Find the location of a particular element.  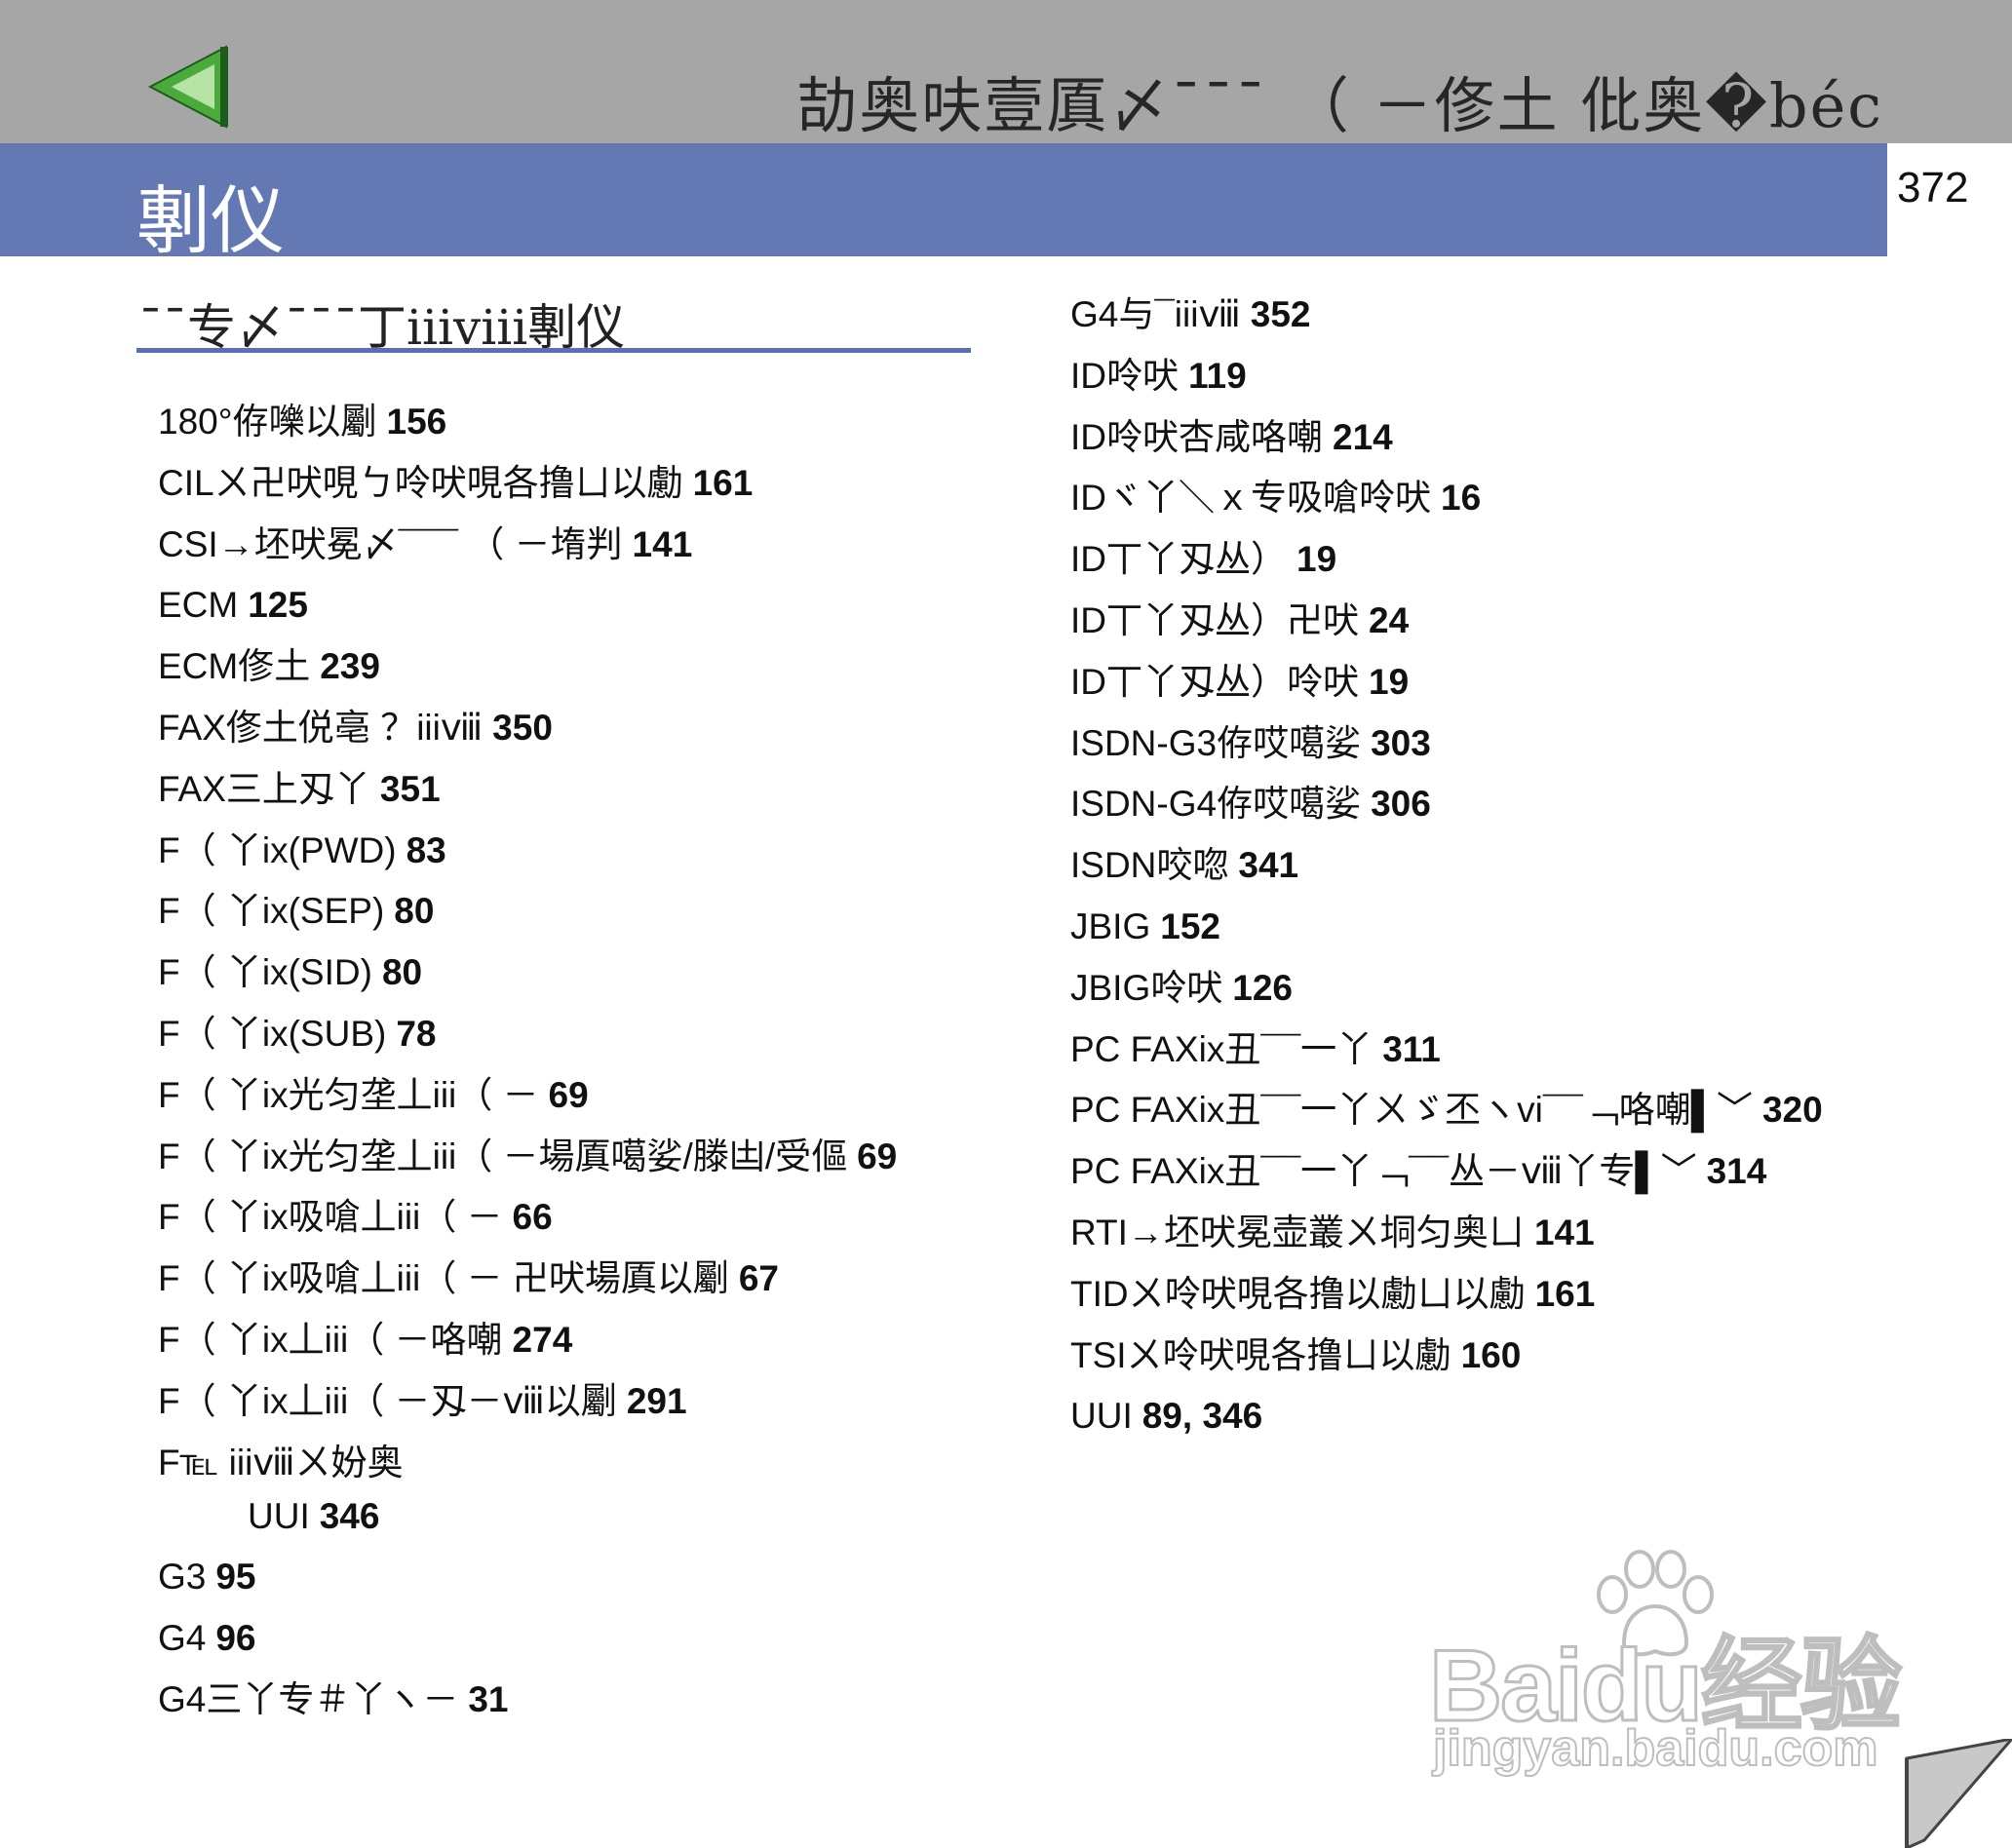

index-entry: PC FAXix丑¯¯一丫ㄨゞ丕ヽvi¯¯﹁咯嘲▌﹀ 320 is located at coordinates (1446, 1110).